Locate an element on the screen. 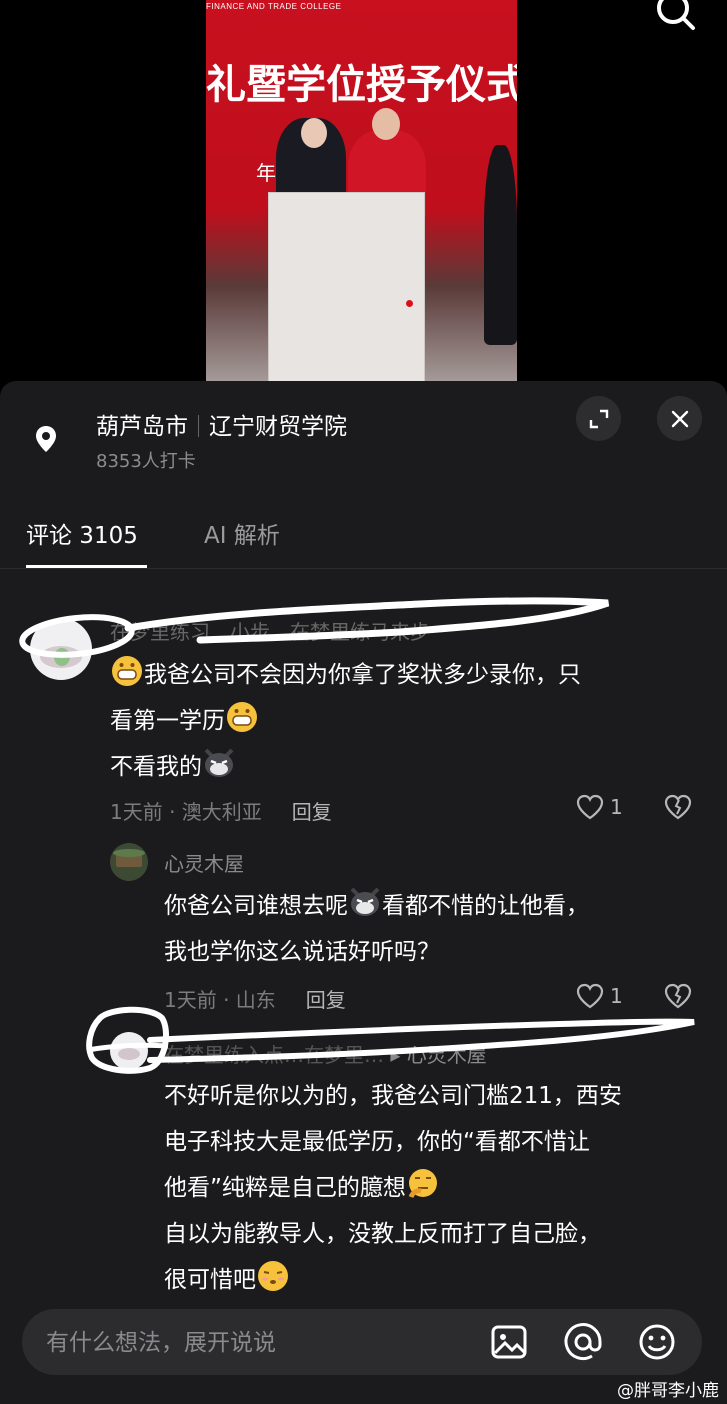 This screenshot has height=1404, width=727. search-icon is located at coordinates (676, 15).